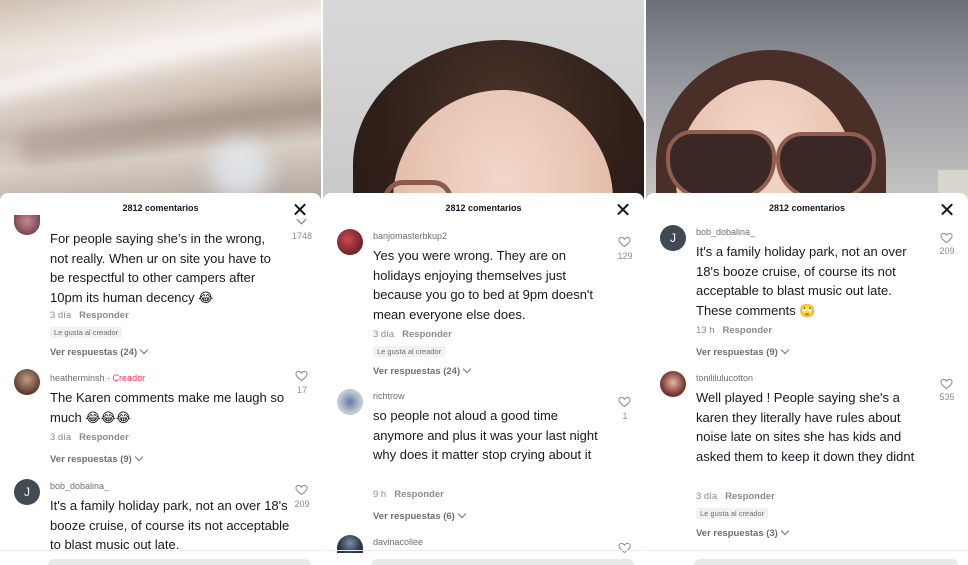 This screenshot has width=968, height=565. What do you see at coordinates (302, 236) in the screenshot?
I see `like-count: 1748` at bounding box center [302, 236].